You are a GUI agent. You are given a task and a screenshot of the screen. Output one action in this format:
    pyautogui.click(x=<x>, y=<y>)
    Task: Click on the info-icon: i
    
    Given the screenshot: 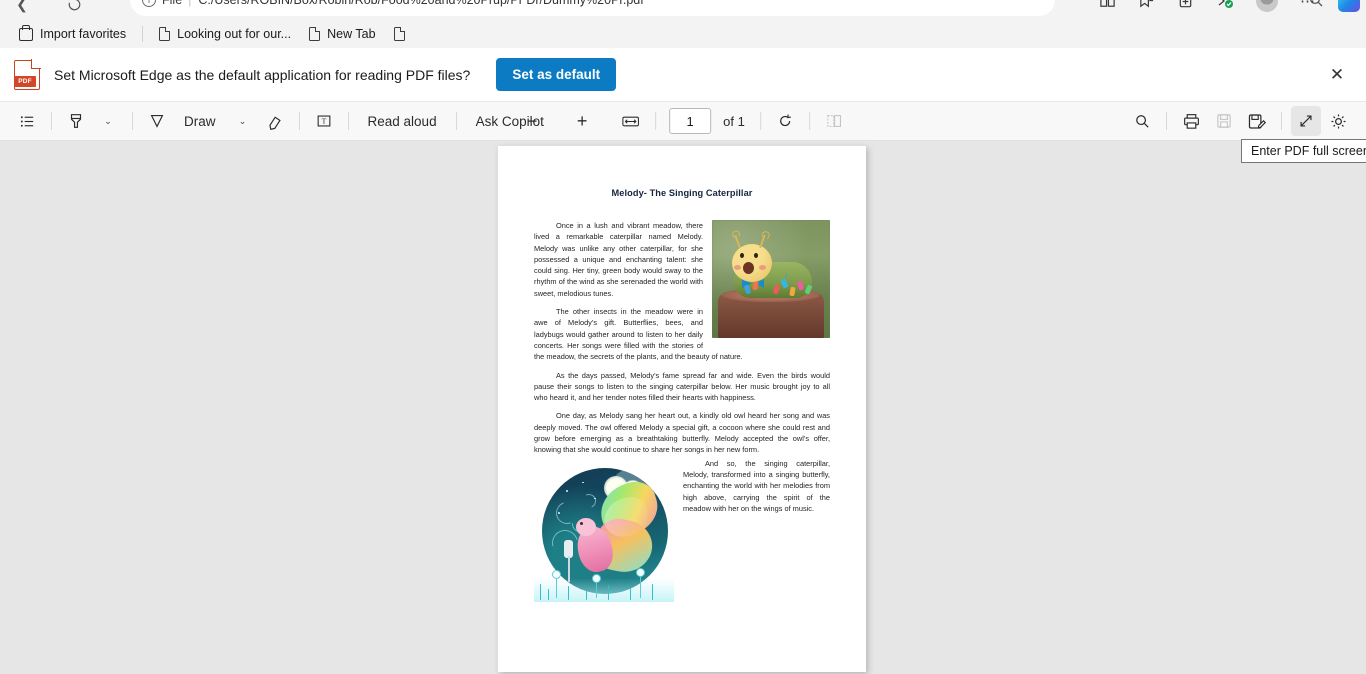 What is the action you would take?
    pyautogui.click(x=149, y=3)
    